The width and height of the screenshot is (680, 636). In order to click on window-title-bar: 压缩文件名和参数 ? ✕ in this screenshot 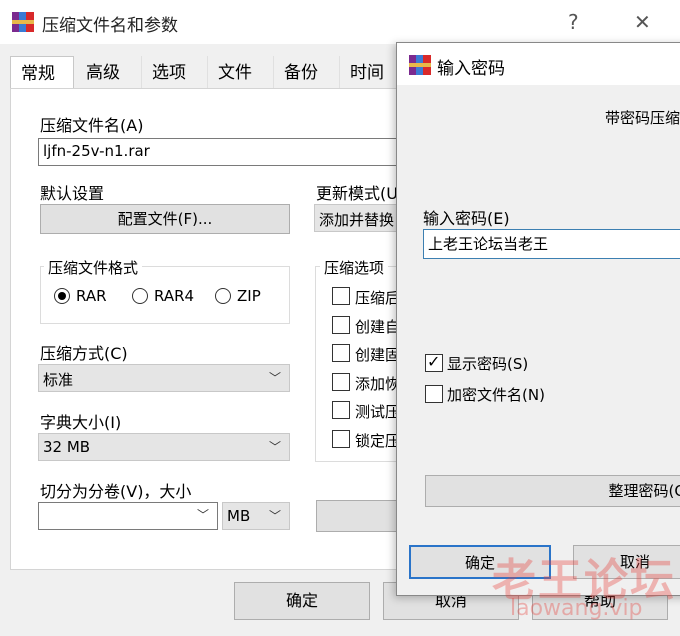, I will do `click(340, 22)`.